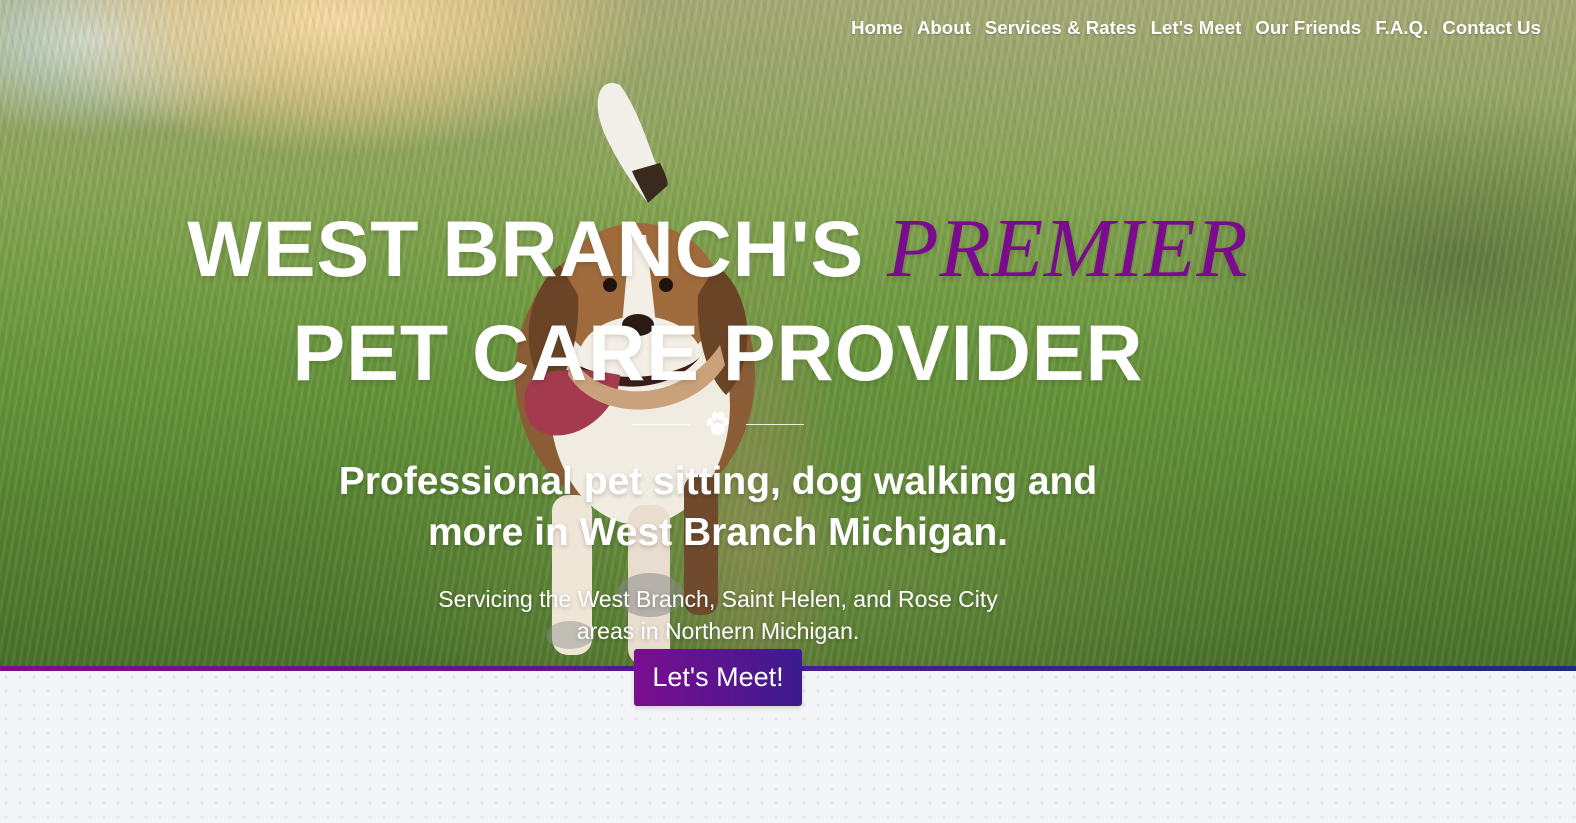 This screenshot has width=1576, height=823. I want to click on nav-faq: F.A.Q., so click(1401, 29).